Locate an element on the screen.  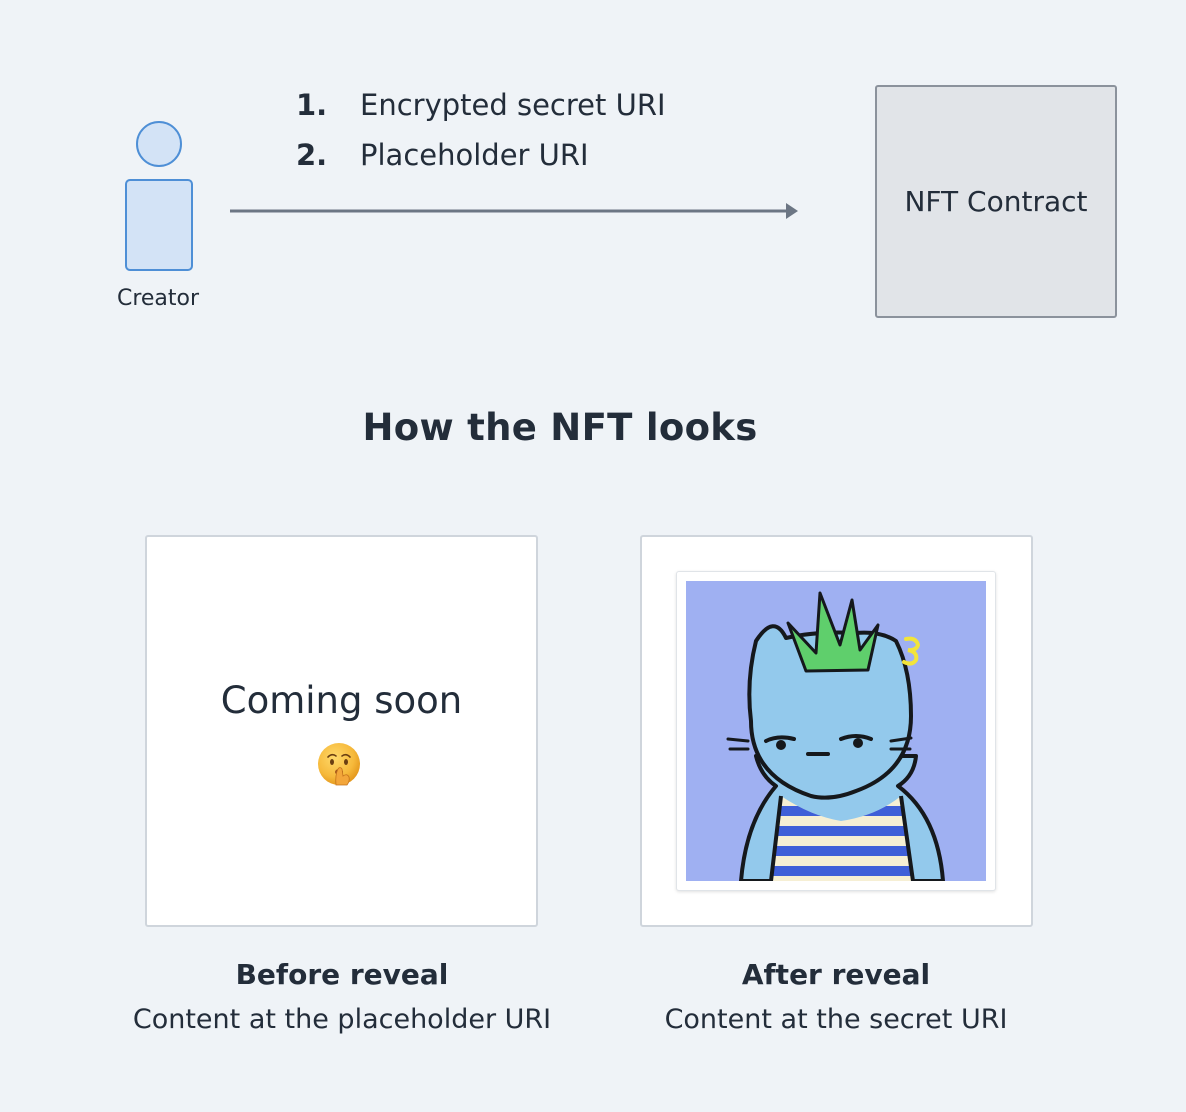
nft-cat-character-image is located at coordinates (836, 731).